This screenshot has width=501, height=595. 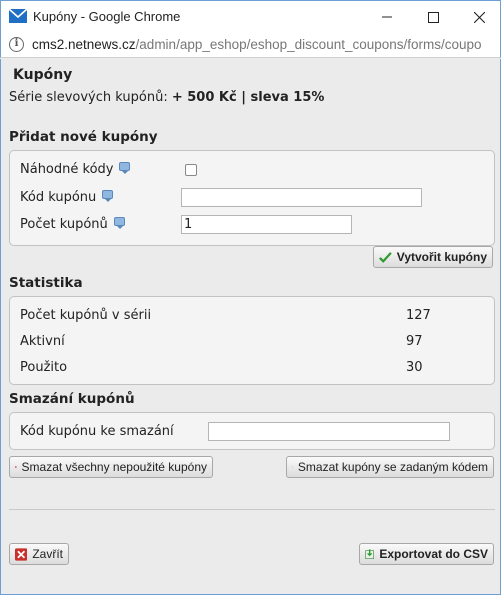 I want to click on stat-label: Aktivní, so click(x=42, y=341).